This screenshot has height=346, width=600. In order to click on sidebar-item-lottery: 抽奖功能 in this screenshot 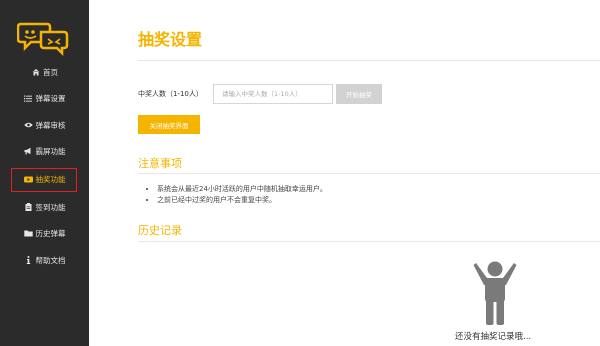, I will do `click(44, 180)`.